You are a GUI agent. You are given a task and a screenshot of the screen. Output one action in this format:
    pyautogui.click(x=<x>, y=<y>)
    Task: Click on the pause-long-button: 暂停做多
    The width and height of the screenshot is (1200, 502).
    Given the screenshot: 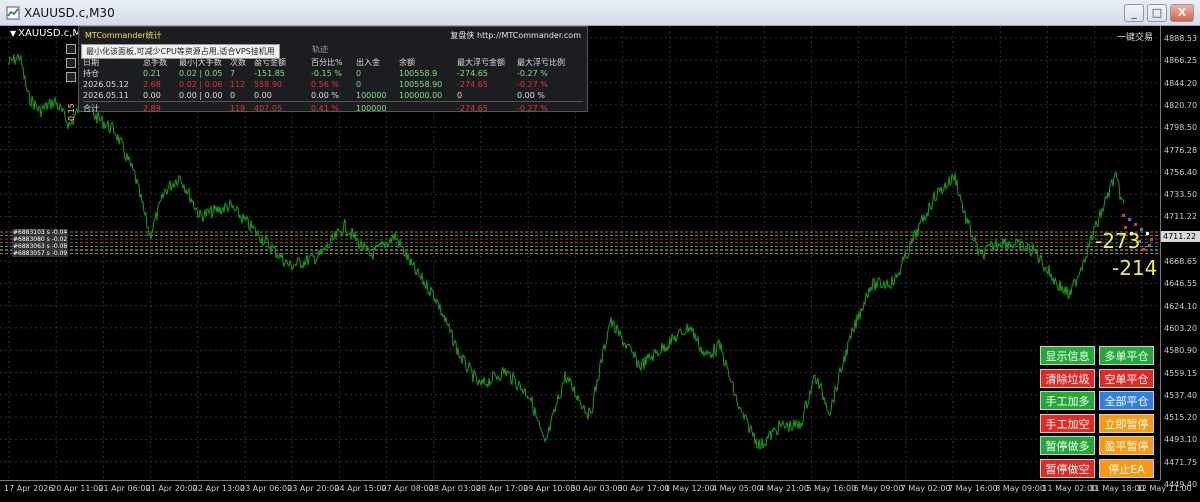 What is the action you would take?
    pyautogui.click(x=1067, y=446)
    